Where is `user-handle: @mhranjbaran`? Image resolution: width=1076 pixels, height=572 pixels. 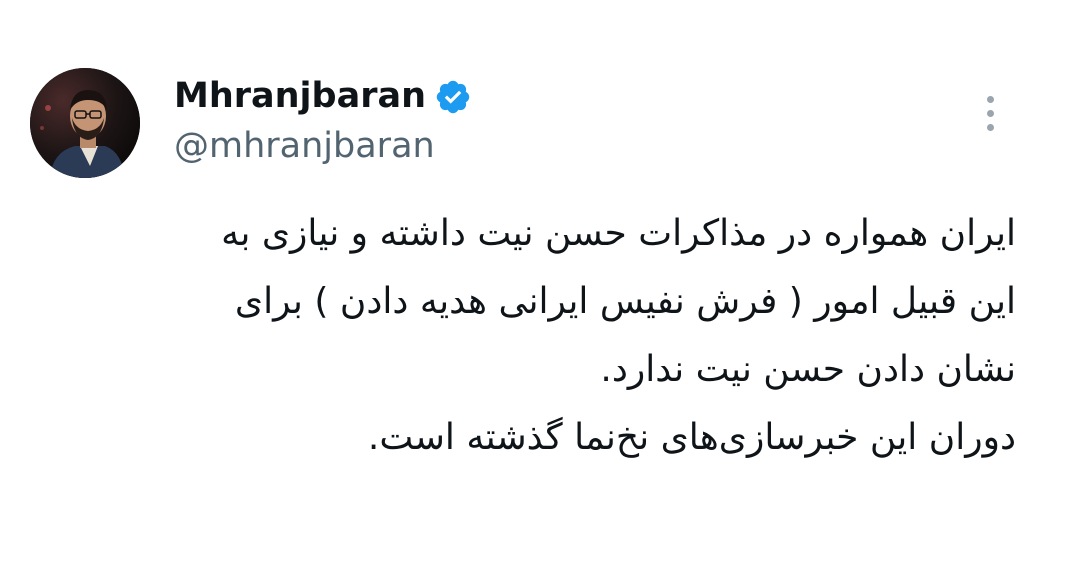 user-handle: @mhranjbaran is located at coordinates (304, 146).